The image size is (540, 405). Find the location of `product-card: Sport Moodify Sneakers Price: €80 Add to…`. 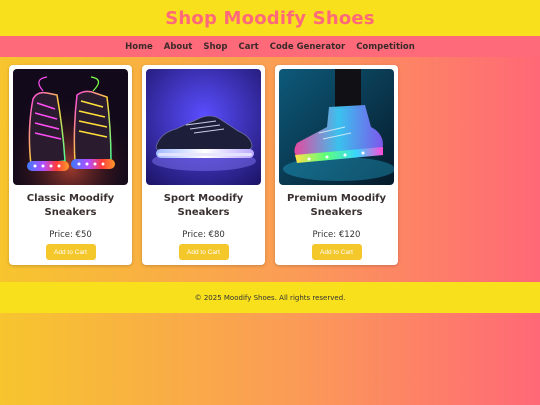

product-card: Sport Moodify Sneakers Price: €80 Add to… is located at coordinates (203, 165).